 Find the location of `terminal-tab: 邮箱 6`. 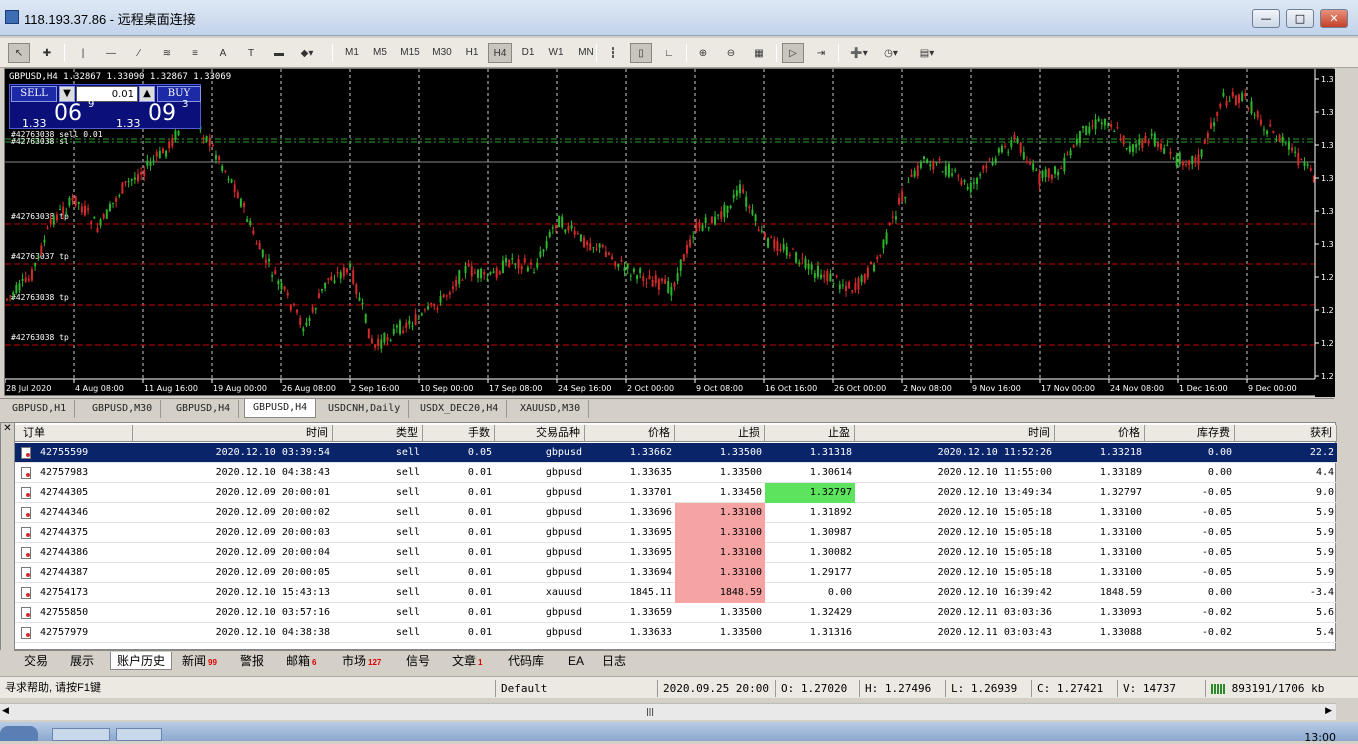

terminal-tab: 邮箱 6 is located at coordinates (301, 661).